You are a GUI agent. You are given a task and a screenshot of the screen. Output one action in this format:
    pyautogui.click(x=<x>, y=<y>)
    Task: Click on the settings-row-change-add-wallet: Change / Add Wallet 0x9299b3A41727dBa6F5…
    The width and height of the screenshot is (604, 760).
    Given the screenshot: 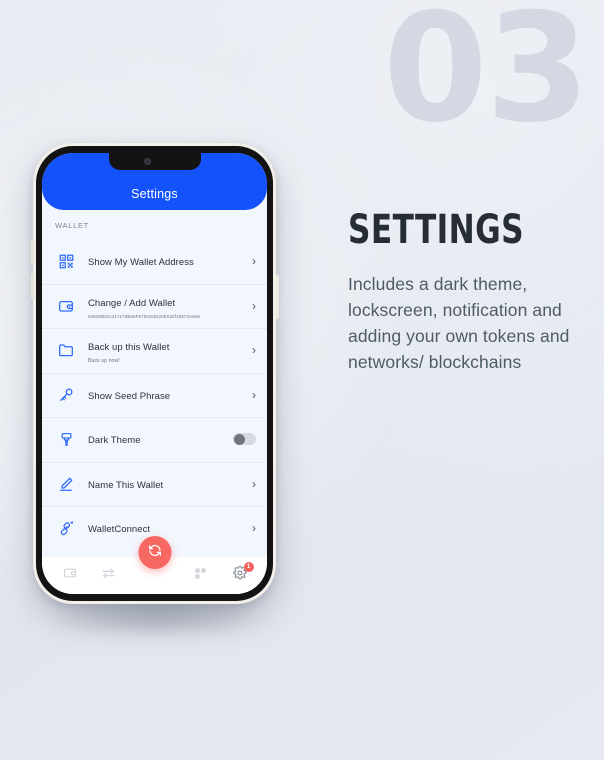 What is the action you would take?
    pyautogui.click(x=154, y=305)
    